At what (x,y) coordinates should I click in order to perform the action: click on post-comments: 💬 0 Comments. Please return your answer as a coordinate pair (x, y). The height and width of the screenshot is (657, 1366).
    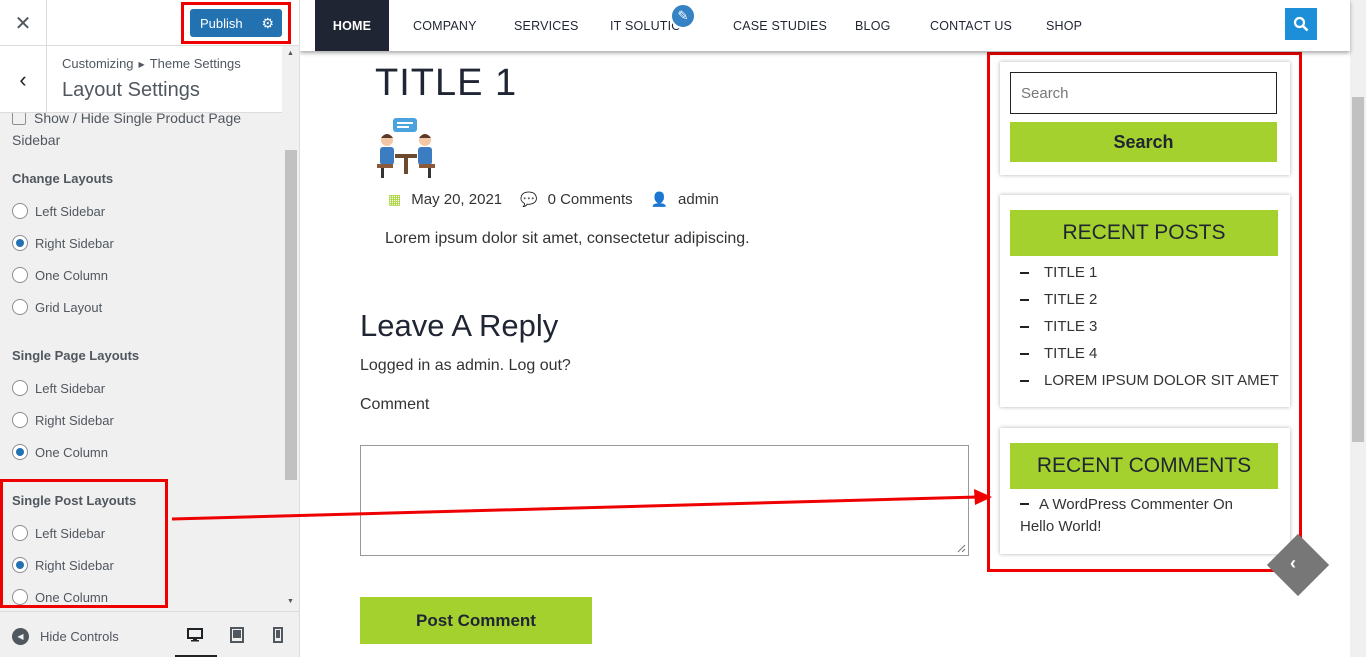
    Looking at the image, I should click on (576, 199).